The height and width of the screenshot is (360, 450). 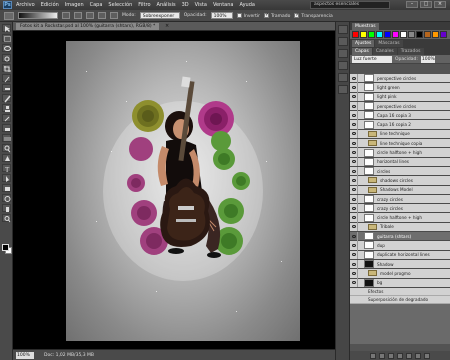 What do you see at coordinates (66, 15) in the screenshot?
I see `linear-gradient-icon` at bounding box center [66, 15].